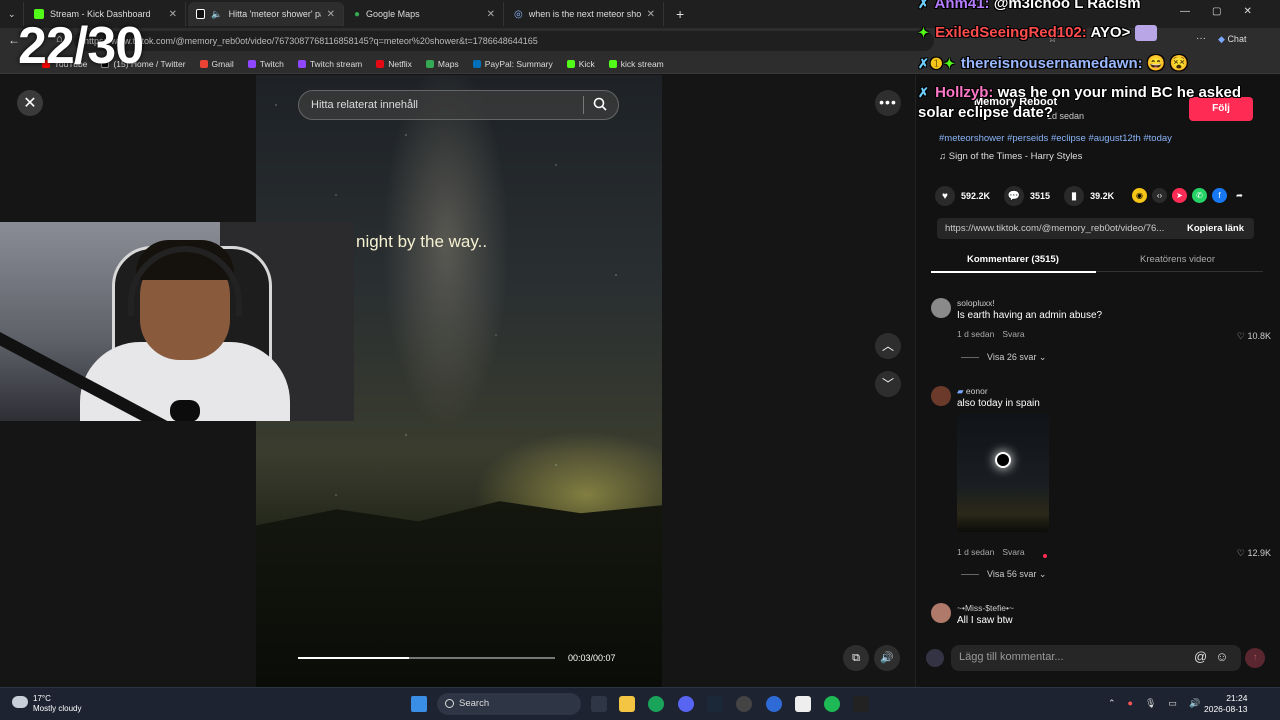  Describe the element at coordinates (425, 14) in the screenshot. I see `tab-google-maps: ● Google Maps ✕` at that location.